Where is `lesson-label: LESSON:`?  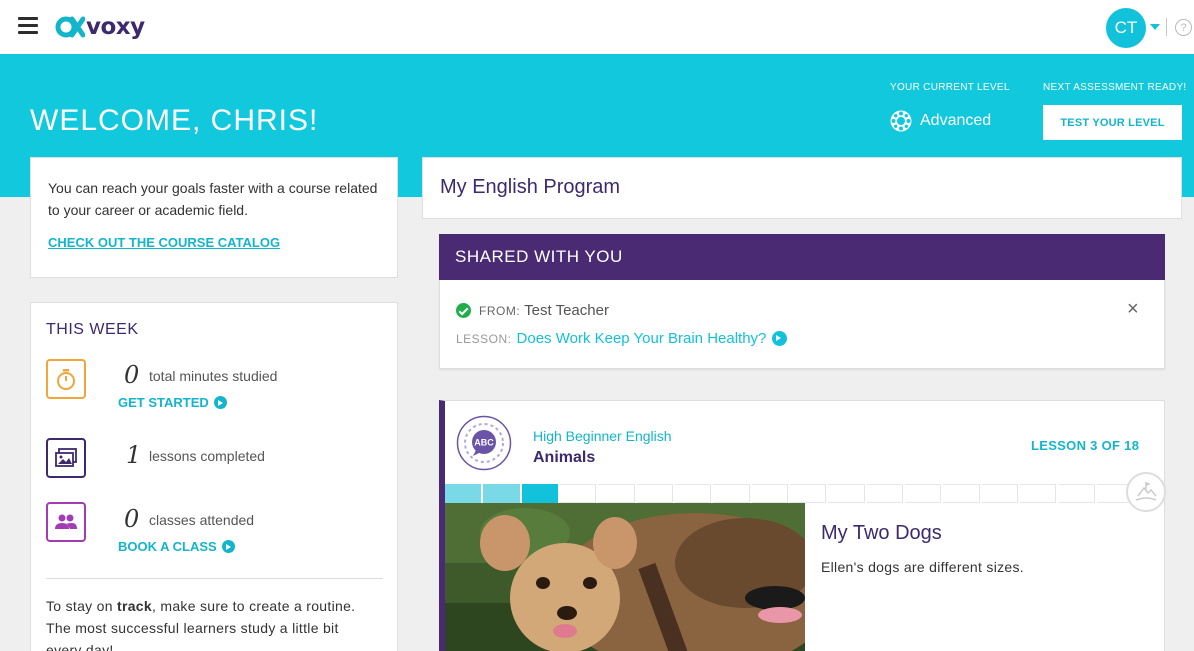
lesson-label: LESSON: is located at coordinates (484, 338).